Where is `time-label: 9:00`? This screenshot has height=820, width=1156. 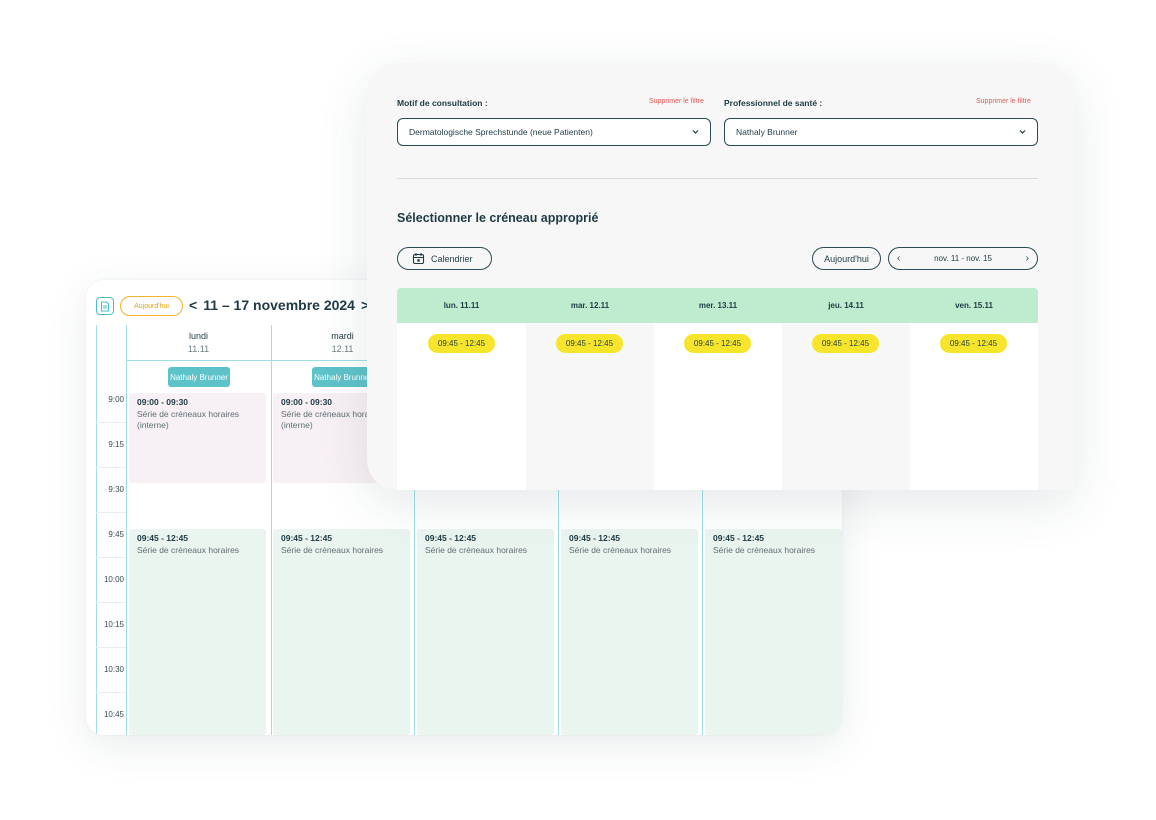 time-label: 9:00 is located at coordinates (116, 399).